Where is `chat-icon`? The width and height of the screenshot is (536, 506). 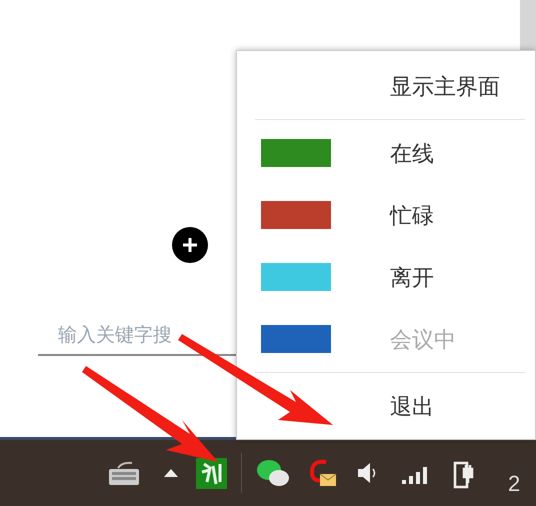 chat-icon is located at coordinates (273, 473).